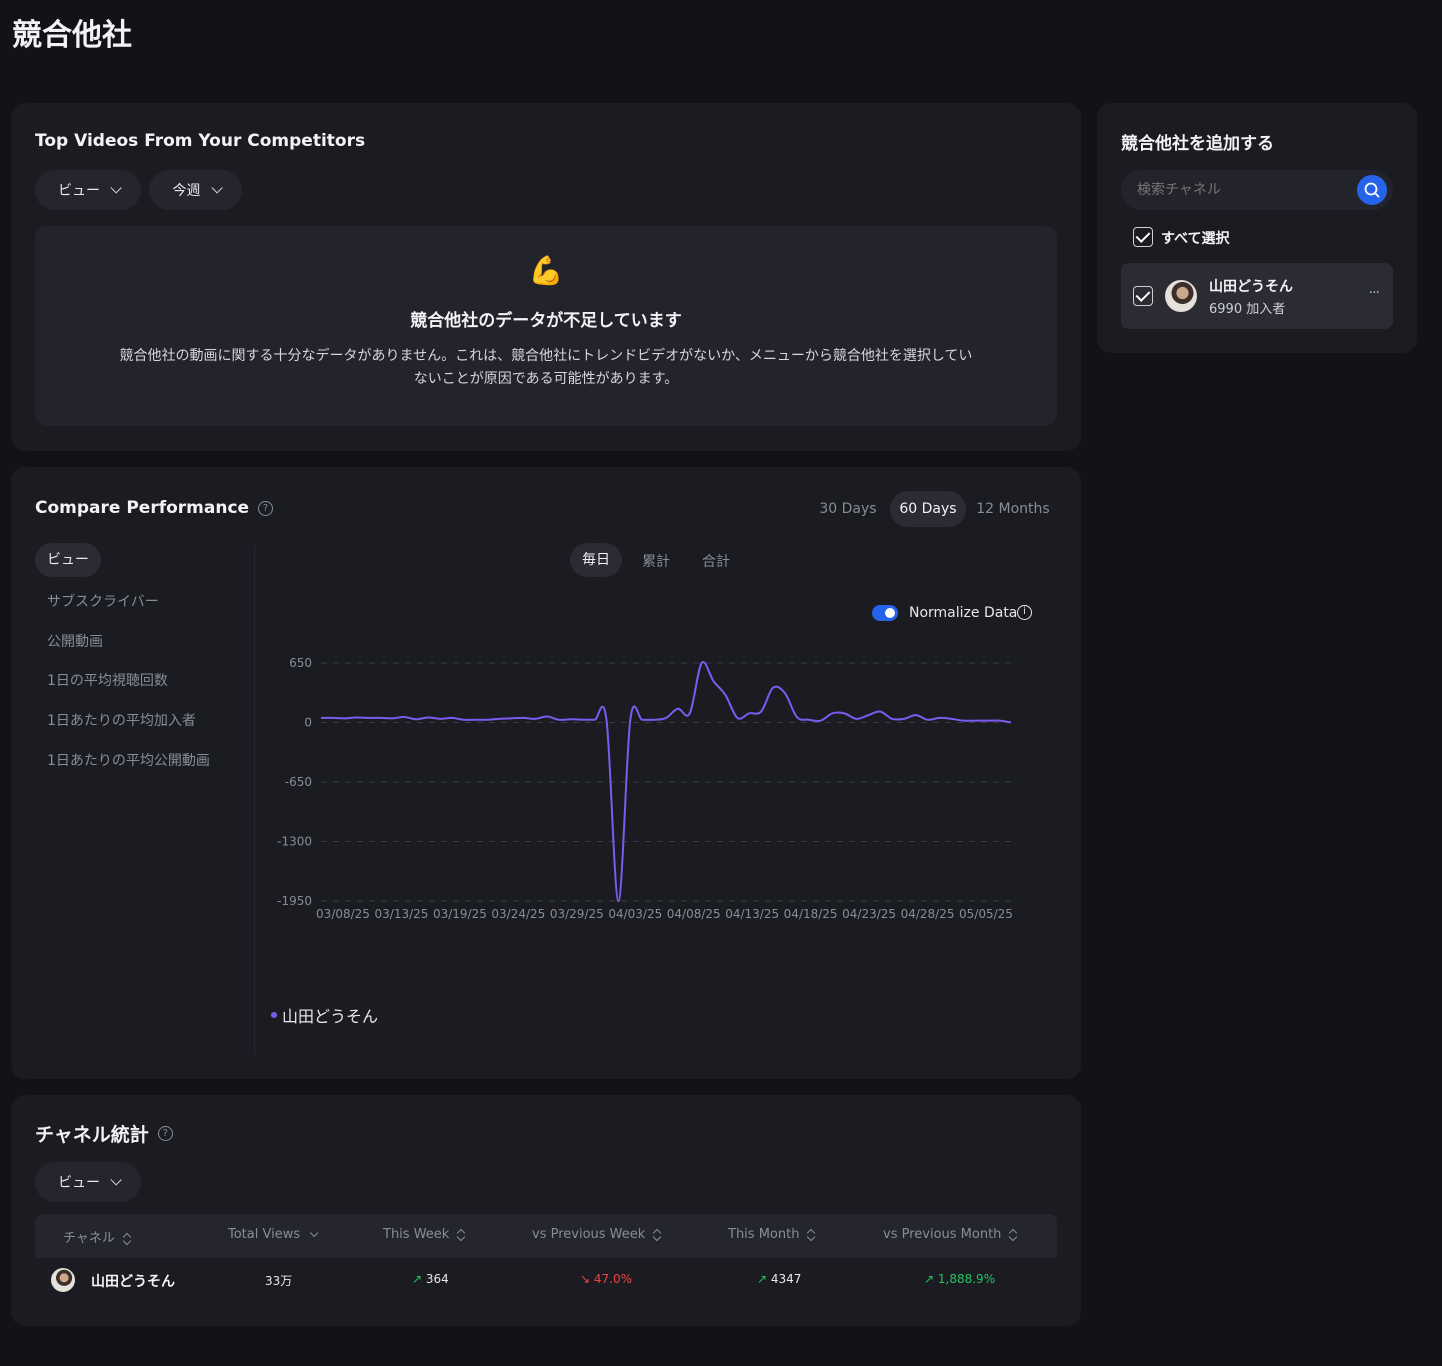 The height and width of the screenshot is (1366, 1442). Describe the element at coordinates (460, 914) in the screenshot. I see `x-tick-label: 03/19/25` at that location.